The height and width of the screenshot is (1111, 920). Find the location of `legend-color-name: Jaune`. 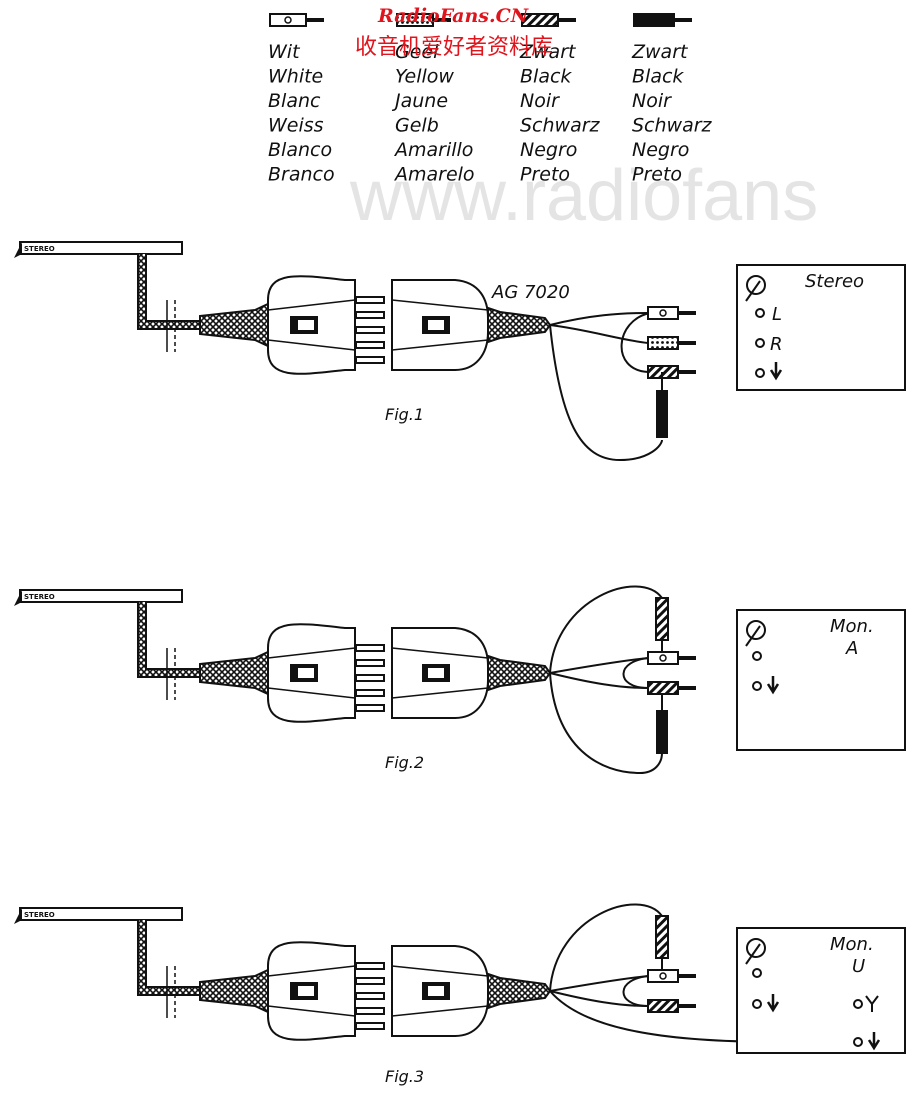

legend-color-name: Jaune is located at coordinates (419, 101).